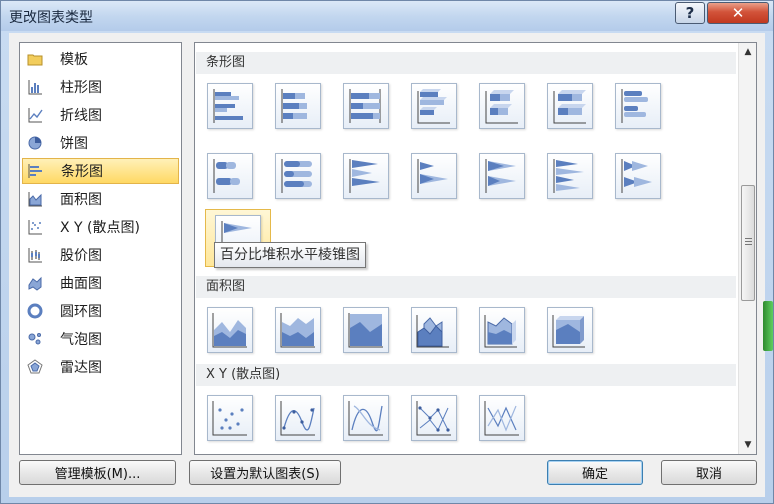  Describe the element at coordinates (502, 418) in the screenshot. I see `subtype-scatter-straight-lines` at that location.